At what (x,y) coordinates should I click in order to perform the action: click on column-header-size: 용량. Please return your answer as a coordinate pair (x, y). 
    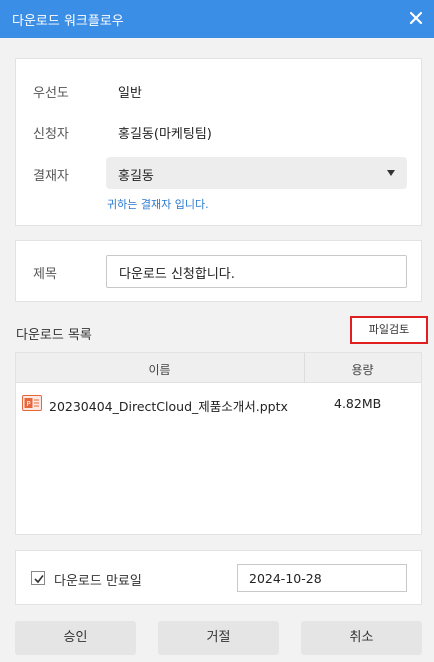
    Looking at the image, I should click on (362, 370).